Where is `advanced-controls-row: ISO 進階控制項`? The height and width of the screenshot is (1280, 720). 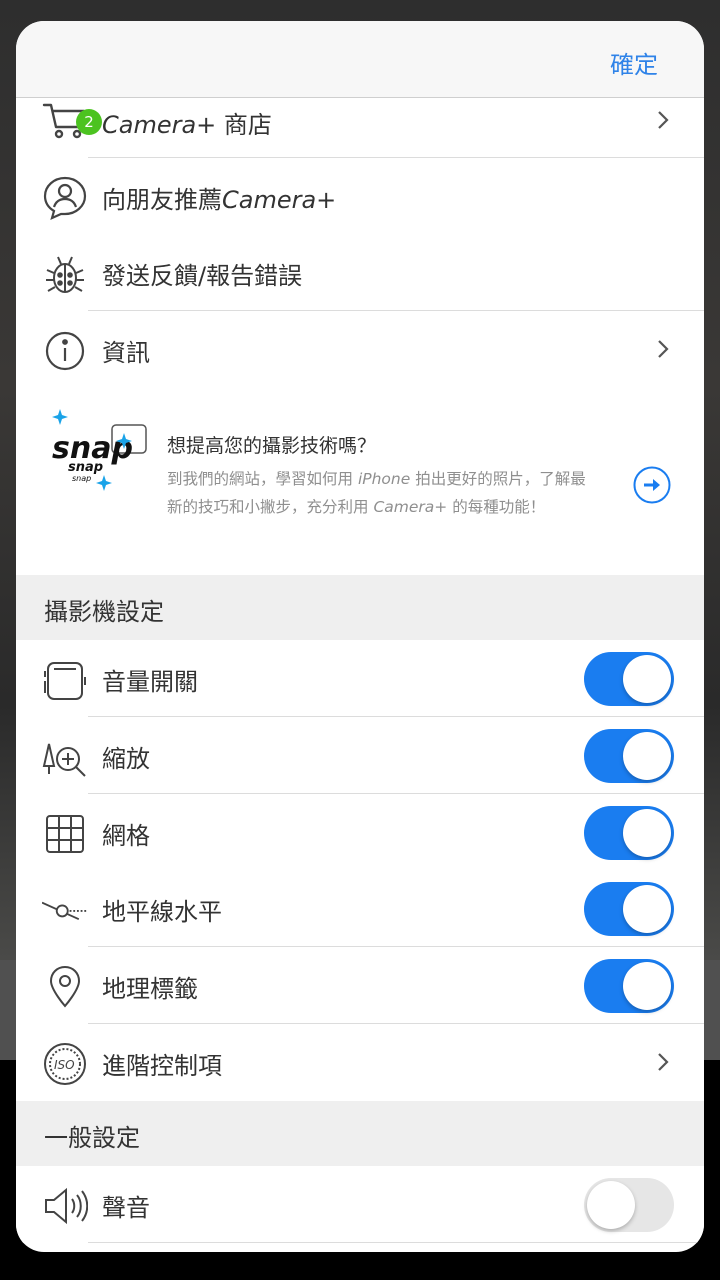 advanced-controls-row: ISO 進階控制項 is located at coordinates (360, 1062).